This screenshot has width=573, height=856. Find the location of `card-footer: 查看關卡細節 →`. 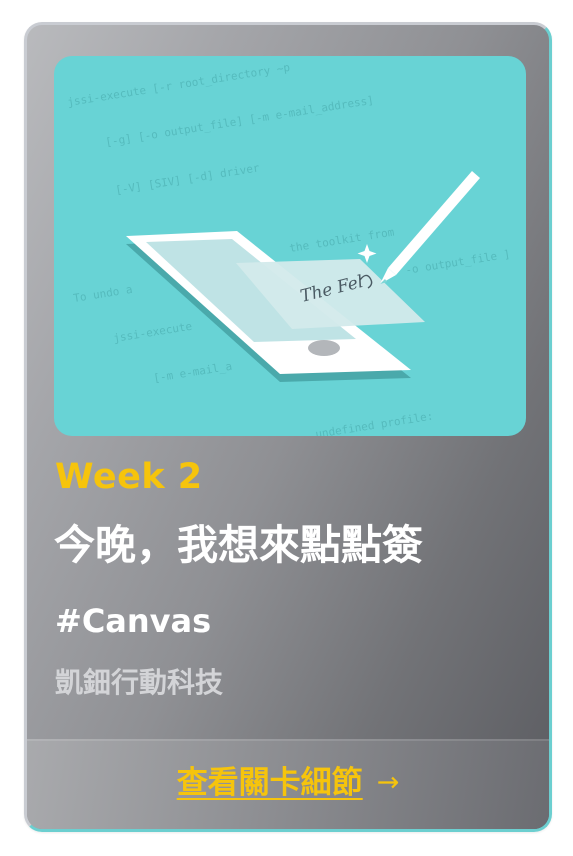

card-footer: 查看關卡細節 → is located at coordinates (288, 784).